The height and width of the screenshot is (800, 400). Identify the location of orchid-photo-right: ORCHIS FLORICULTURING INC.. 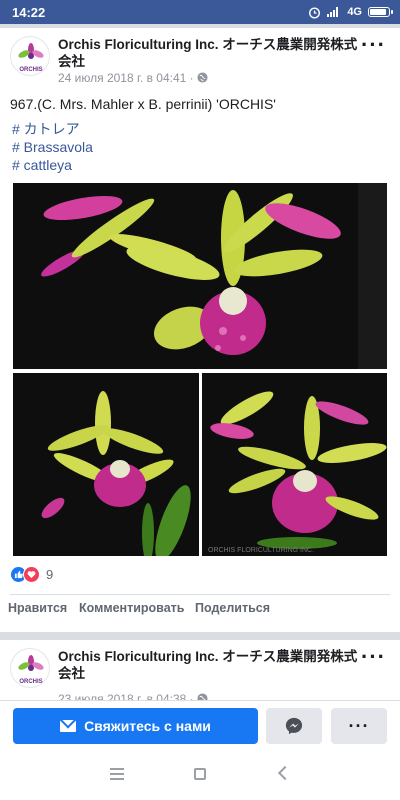
(294, 464).